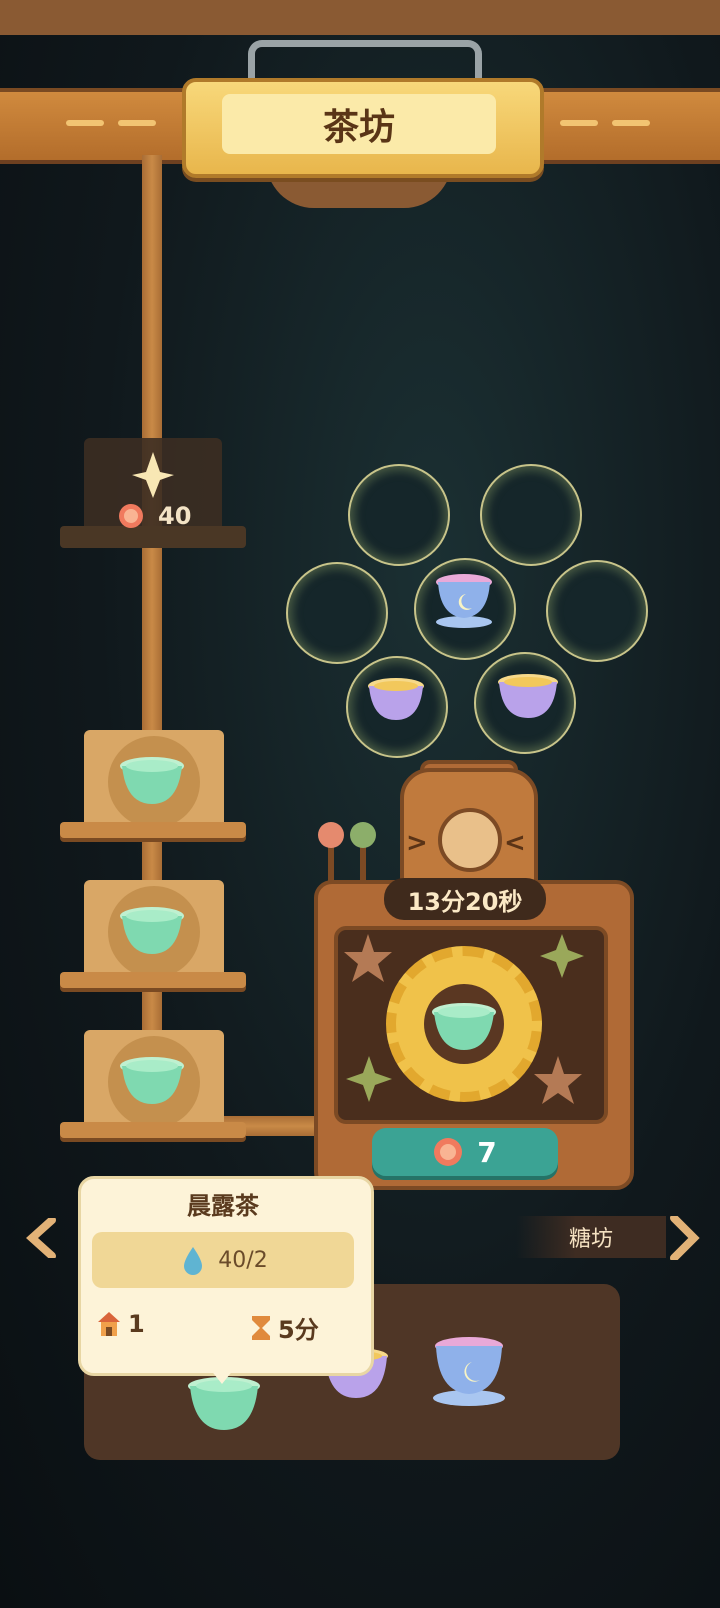  What do you see at coordinates (261, 1327) in the screenshot?
I see `hourglass-icon` at bounding box center [261, 1327].